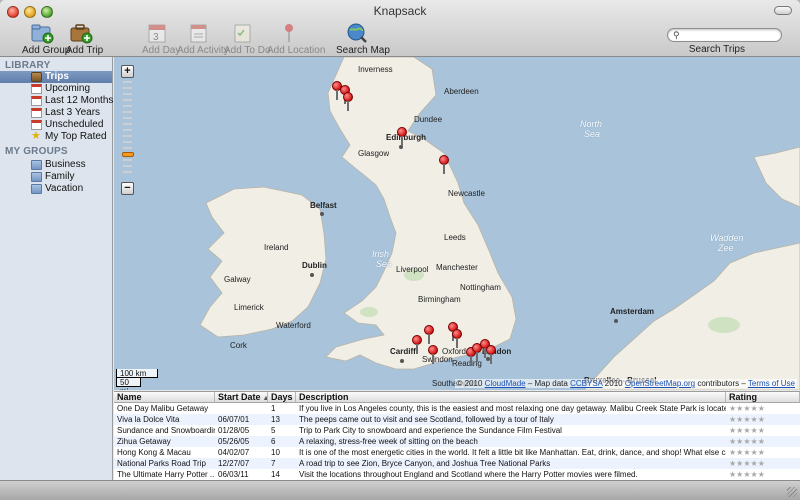  I want to click on cell-name: Sundance and Snowboarding, so click(166, 430).